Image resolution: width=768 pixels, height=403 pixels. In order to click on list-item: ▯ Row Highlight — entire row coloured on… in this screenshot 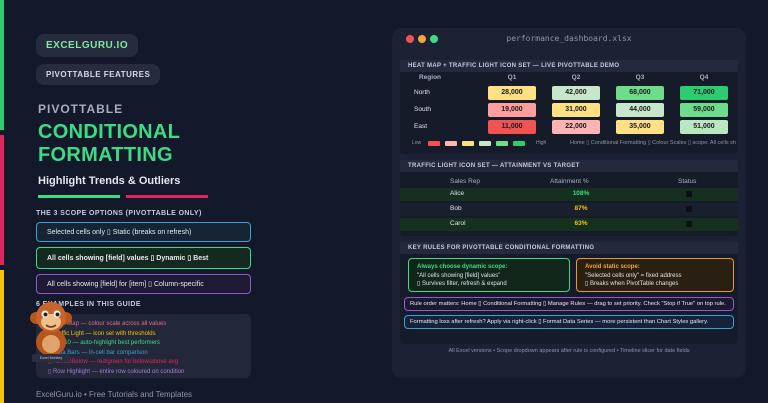, I will do `click(116, 371)`.